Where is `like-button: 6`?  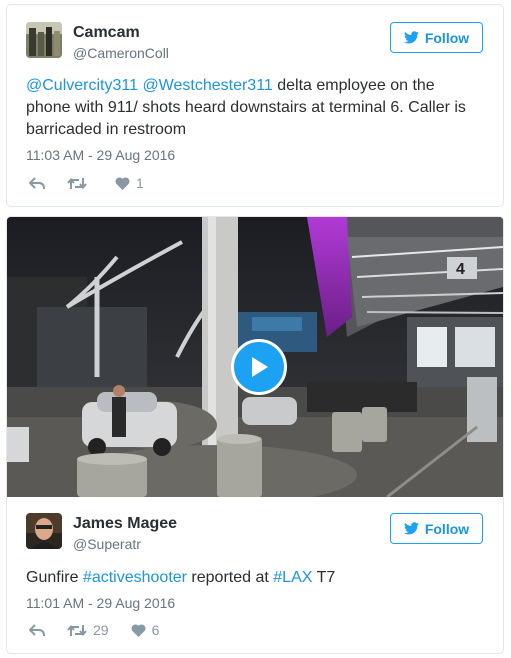
like-button: 6 is located at coordinates (145, 630).